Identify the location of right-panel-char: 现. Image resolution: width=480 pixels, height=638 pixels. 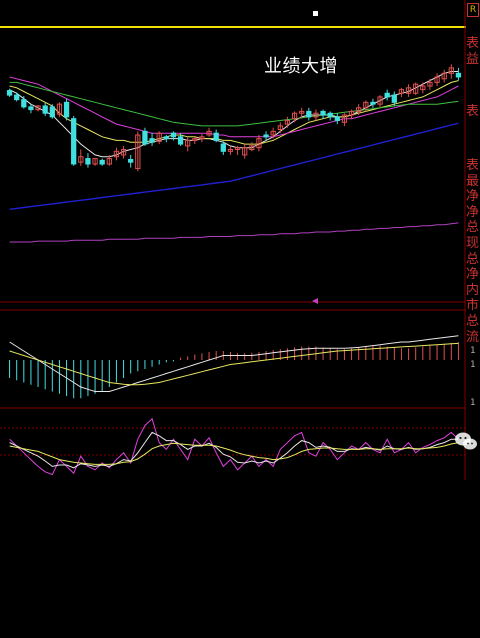
(473, 243).